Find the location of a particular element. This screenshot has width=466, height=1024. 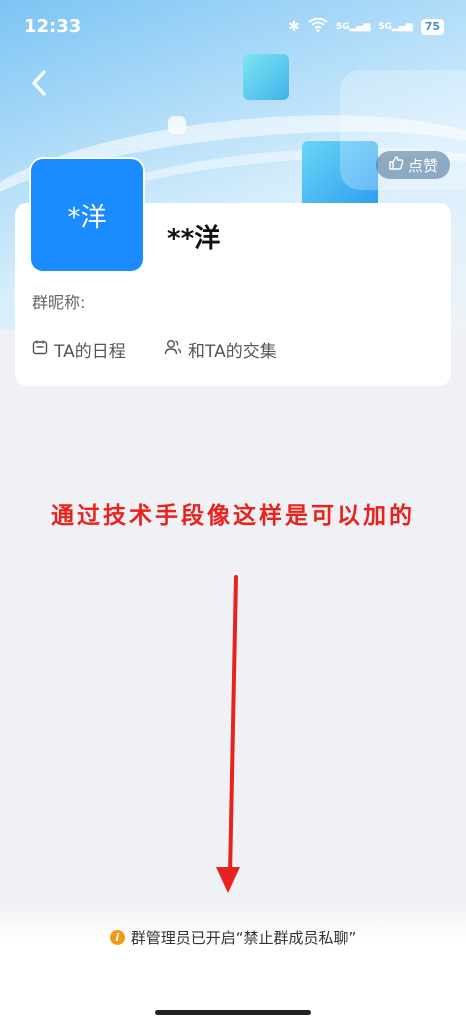

chevron-left-icon is located at coordinates (39, 83).